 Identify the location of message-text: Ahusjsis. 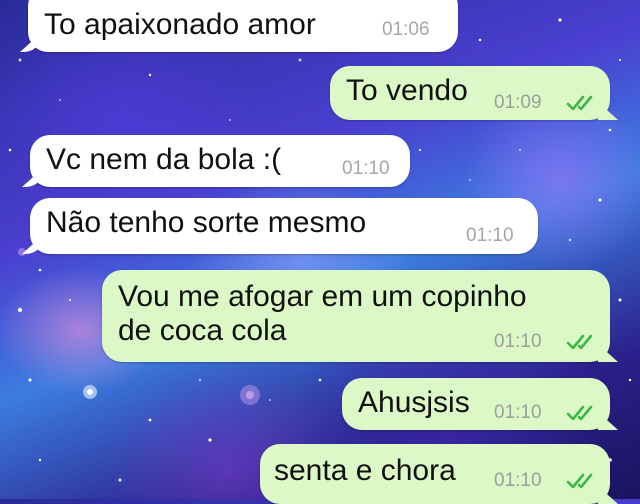
(414, 402).